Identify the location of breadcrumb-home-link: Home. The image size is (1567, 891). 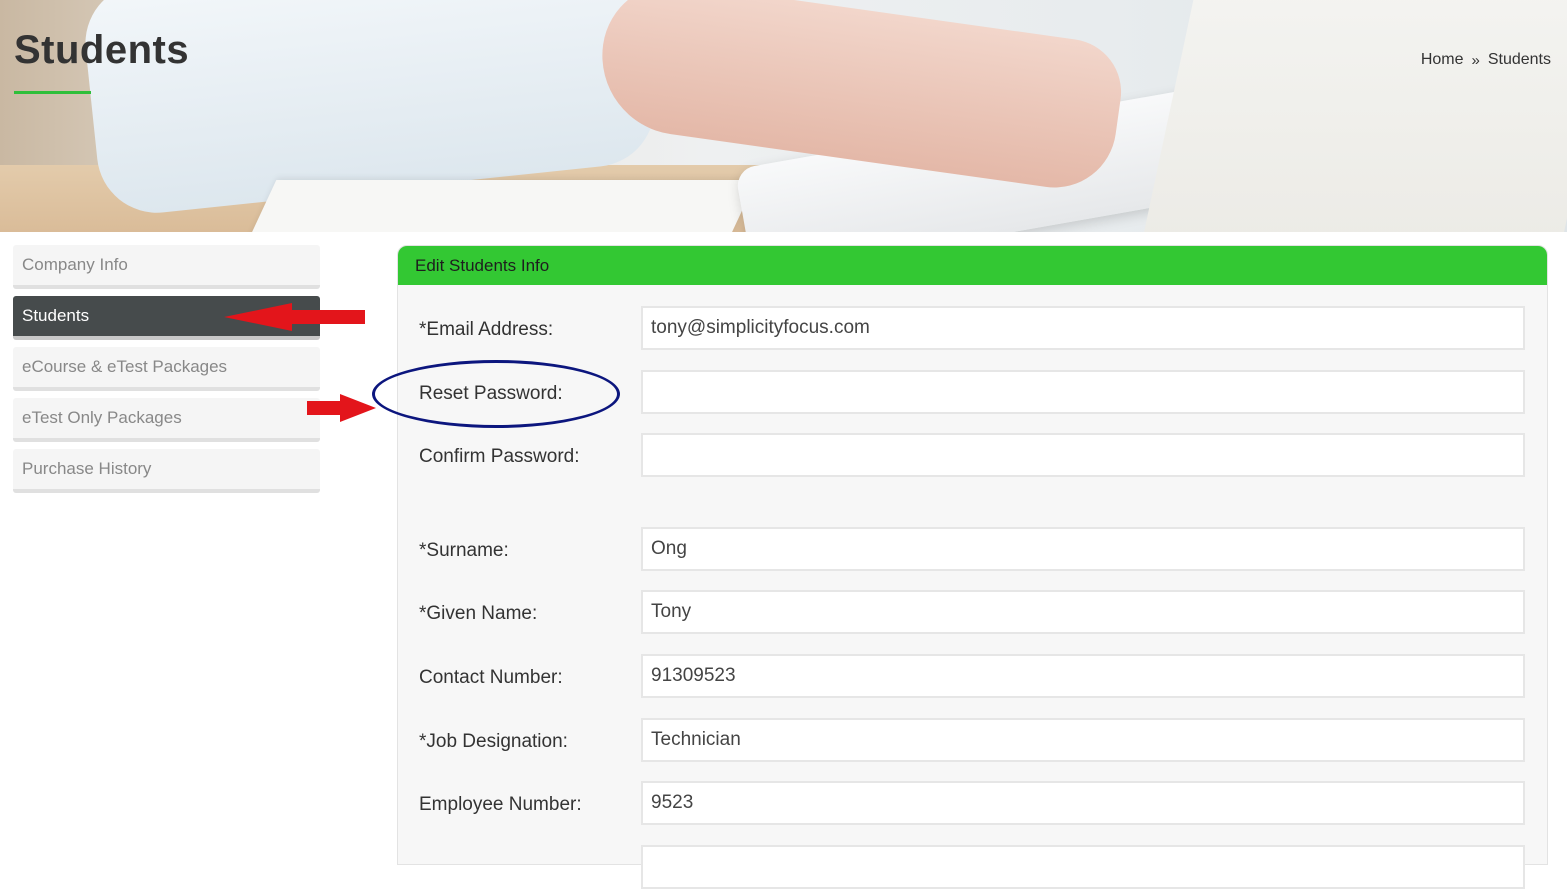
(1442, 60).